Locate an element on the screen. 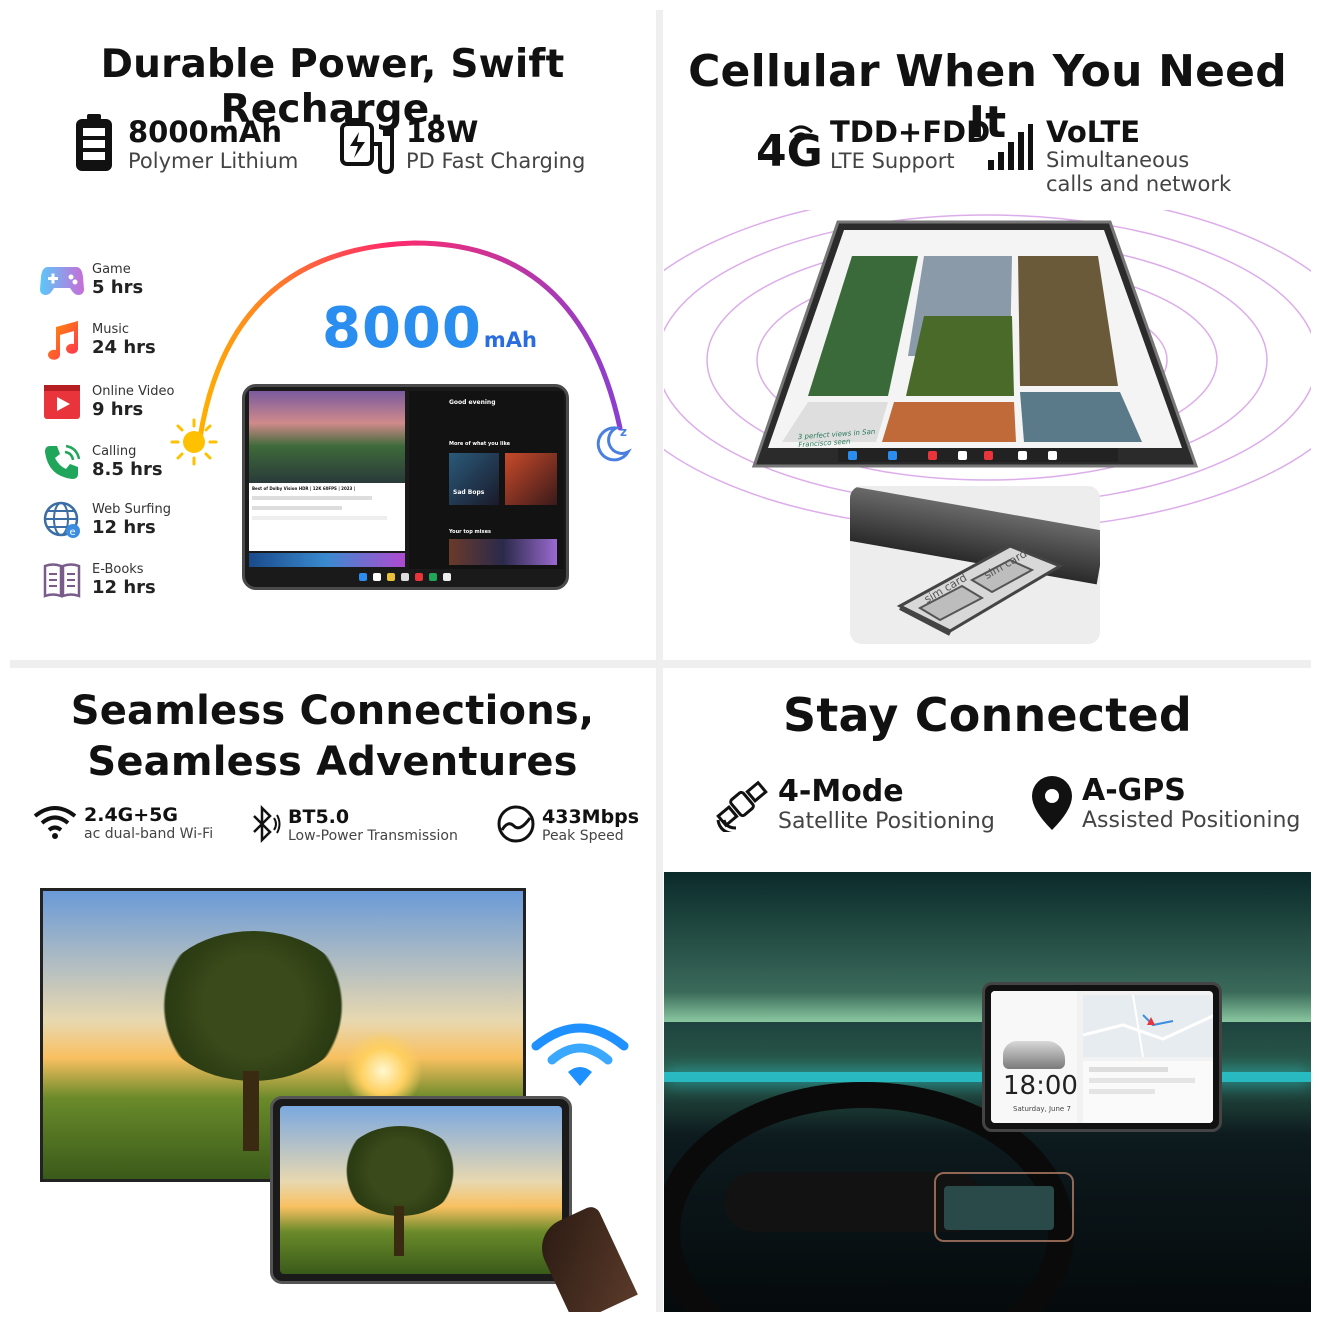 The height and width of the screenshot is (1320, 1319). usage-label: Game is located at coordinates (111, 269).